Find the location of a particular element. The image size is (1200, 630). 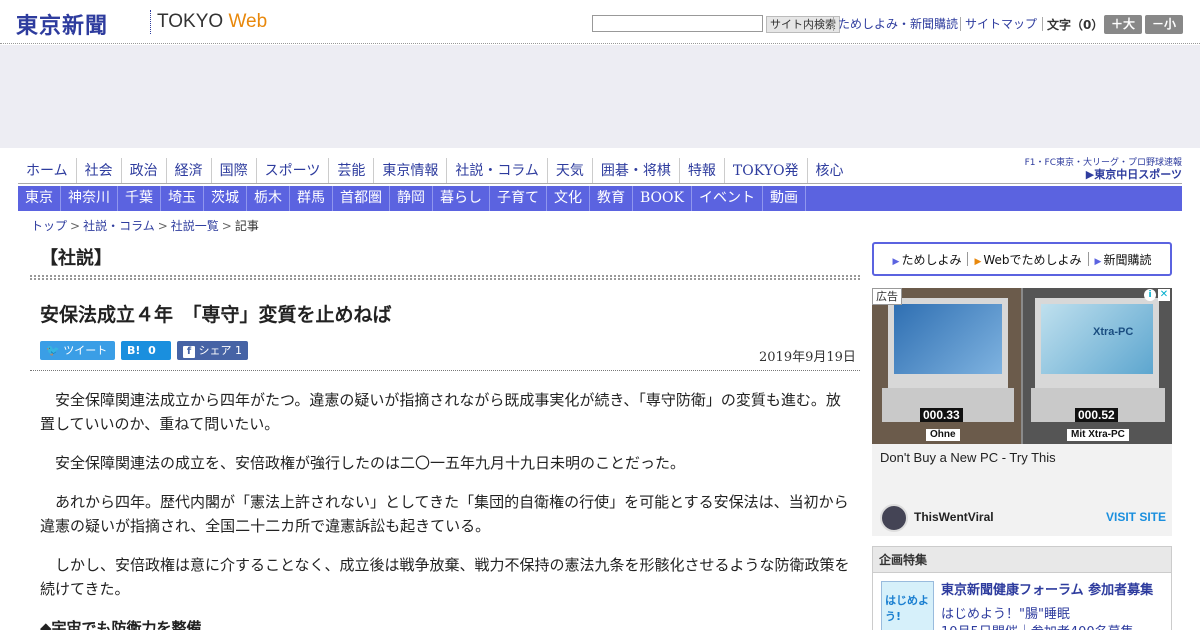

subnav-item-event: イベント is located at coordinates (727, 198).